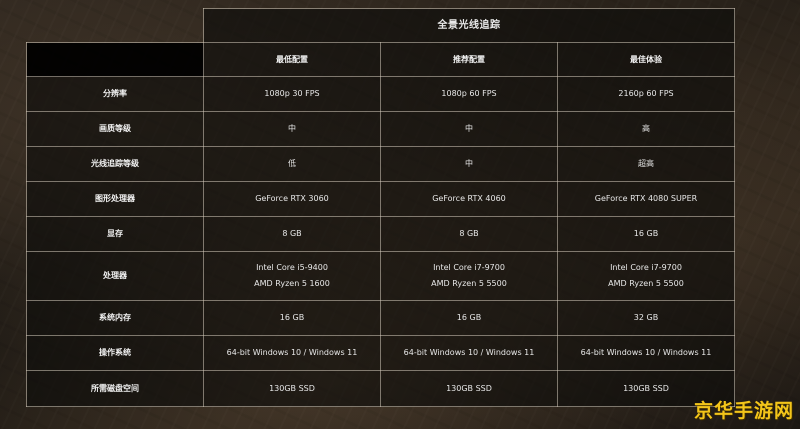  Describe the element at coordinates (646, 164) in the screenshot. I see `table-cell: 超高` at that location.